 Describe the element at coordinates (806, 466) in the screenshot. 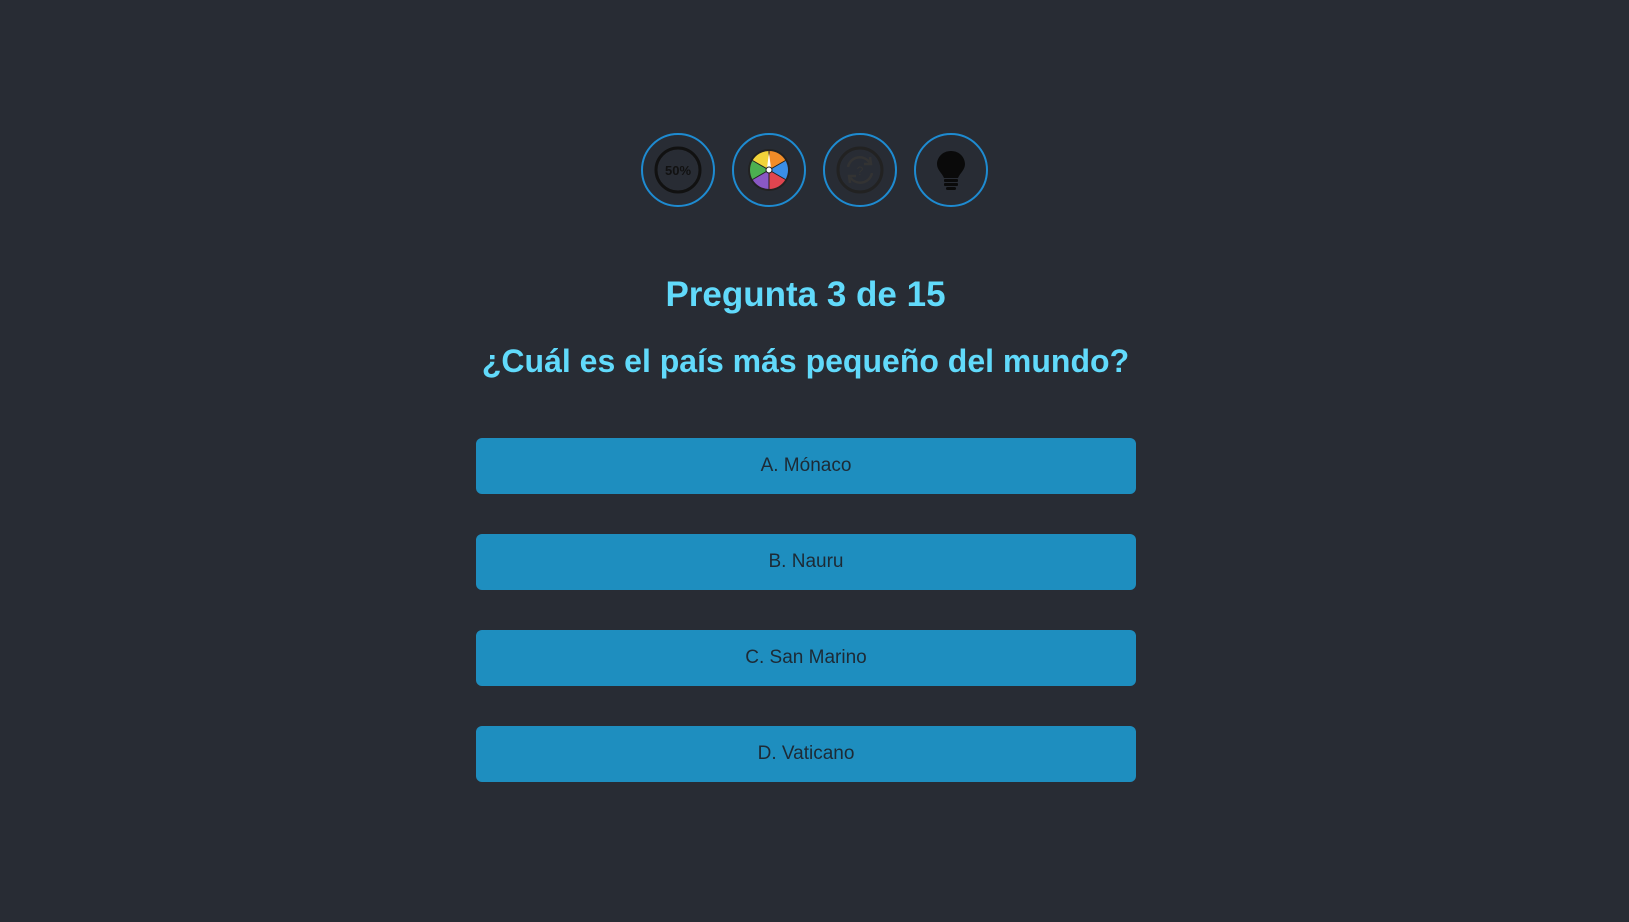

I see `answer-a-button: A. Mónaco` at that location.